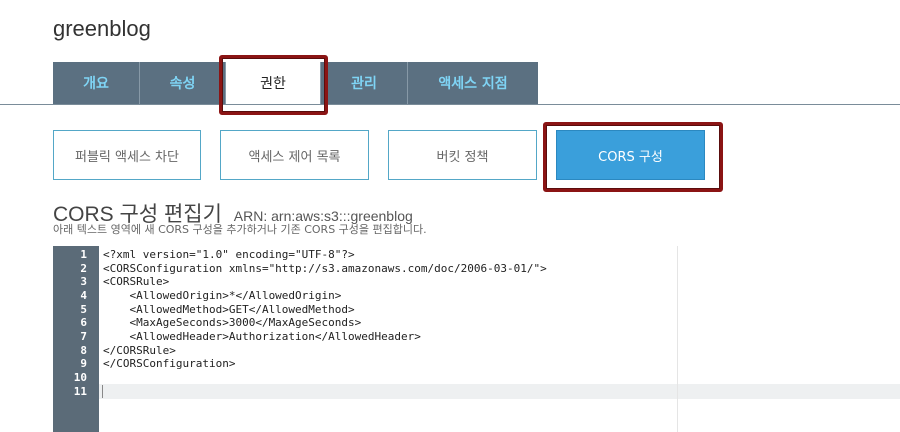 This screenshot has height=432, width=900. Describe the element at coordinates (80, 391) in the screenshot. I see `line-number: 11` at that location.